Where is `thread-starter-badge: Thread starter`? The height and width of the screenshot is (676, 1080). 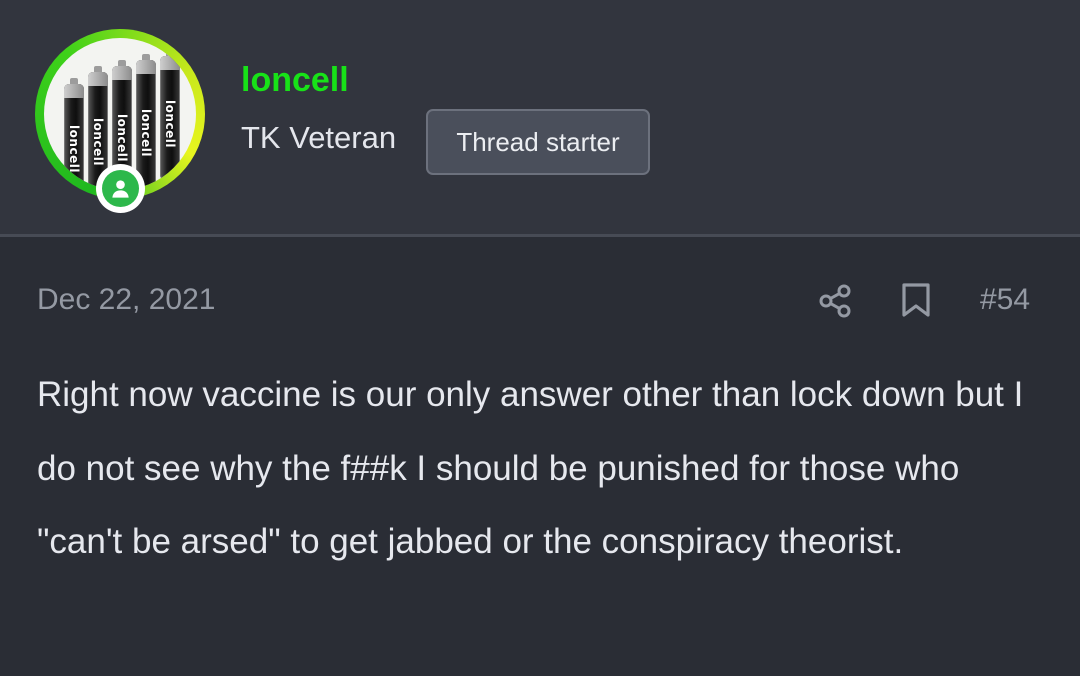
thread-starter-badge: Thread starter is located at coordinates (538, 142).